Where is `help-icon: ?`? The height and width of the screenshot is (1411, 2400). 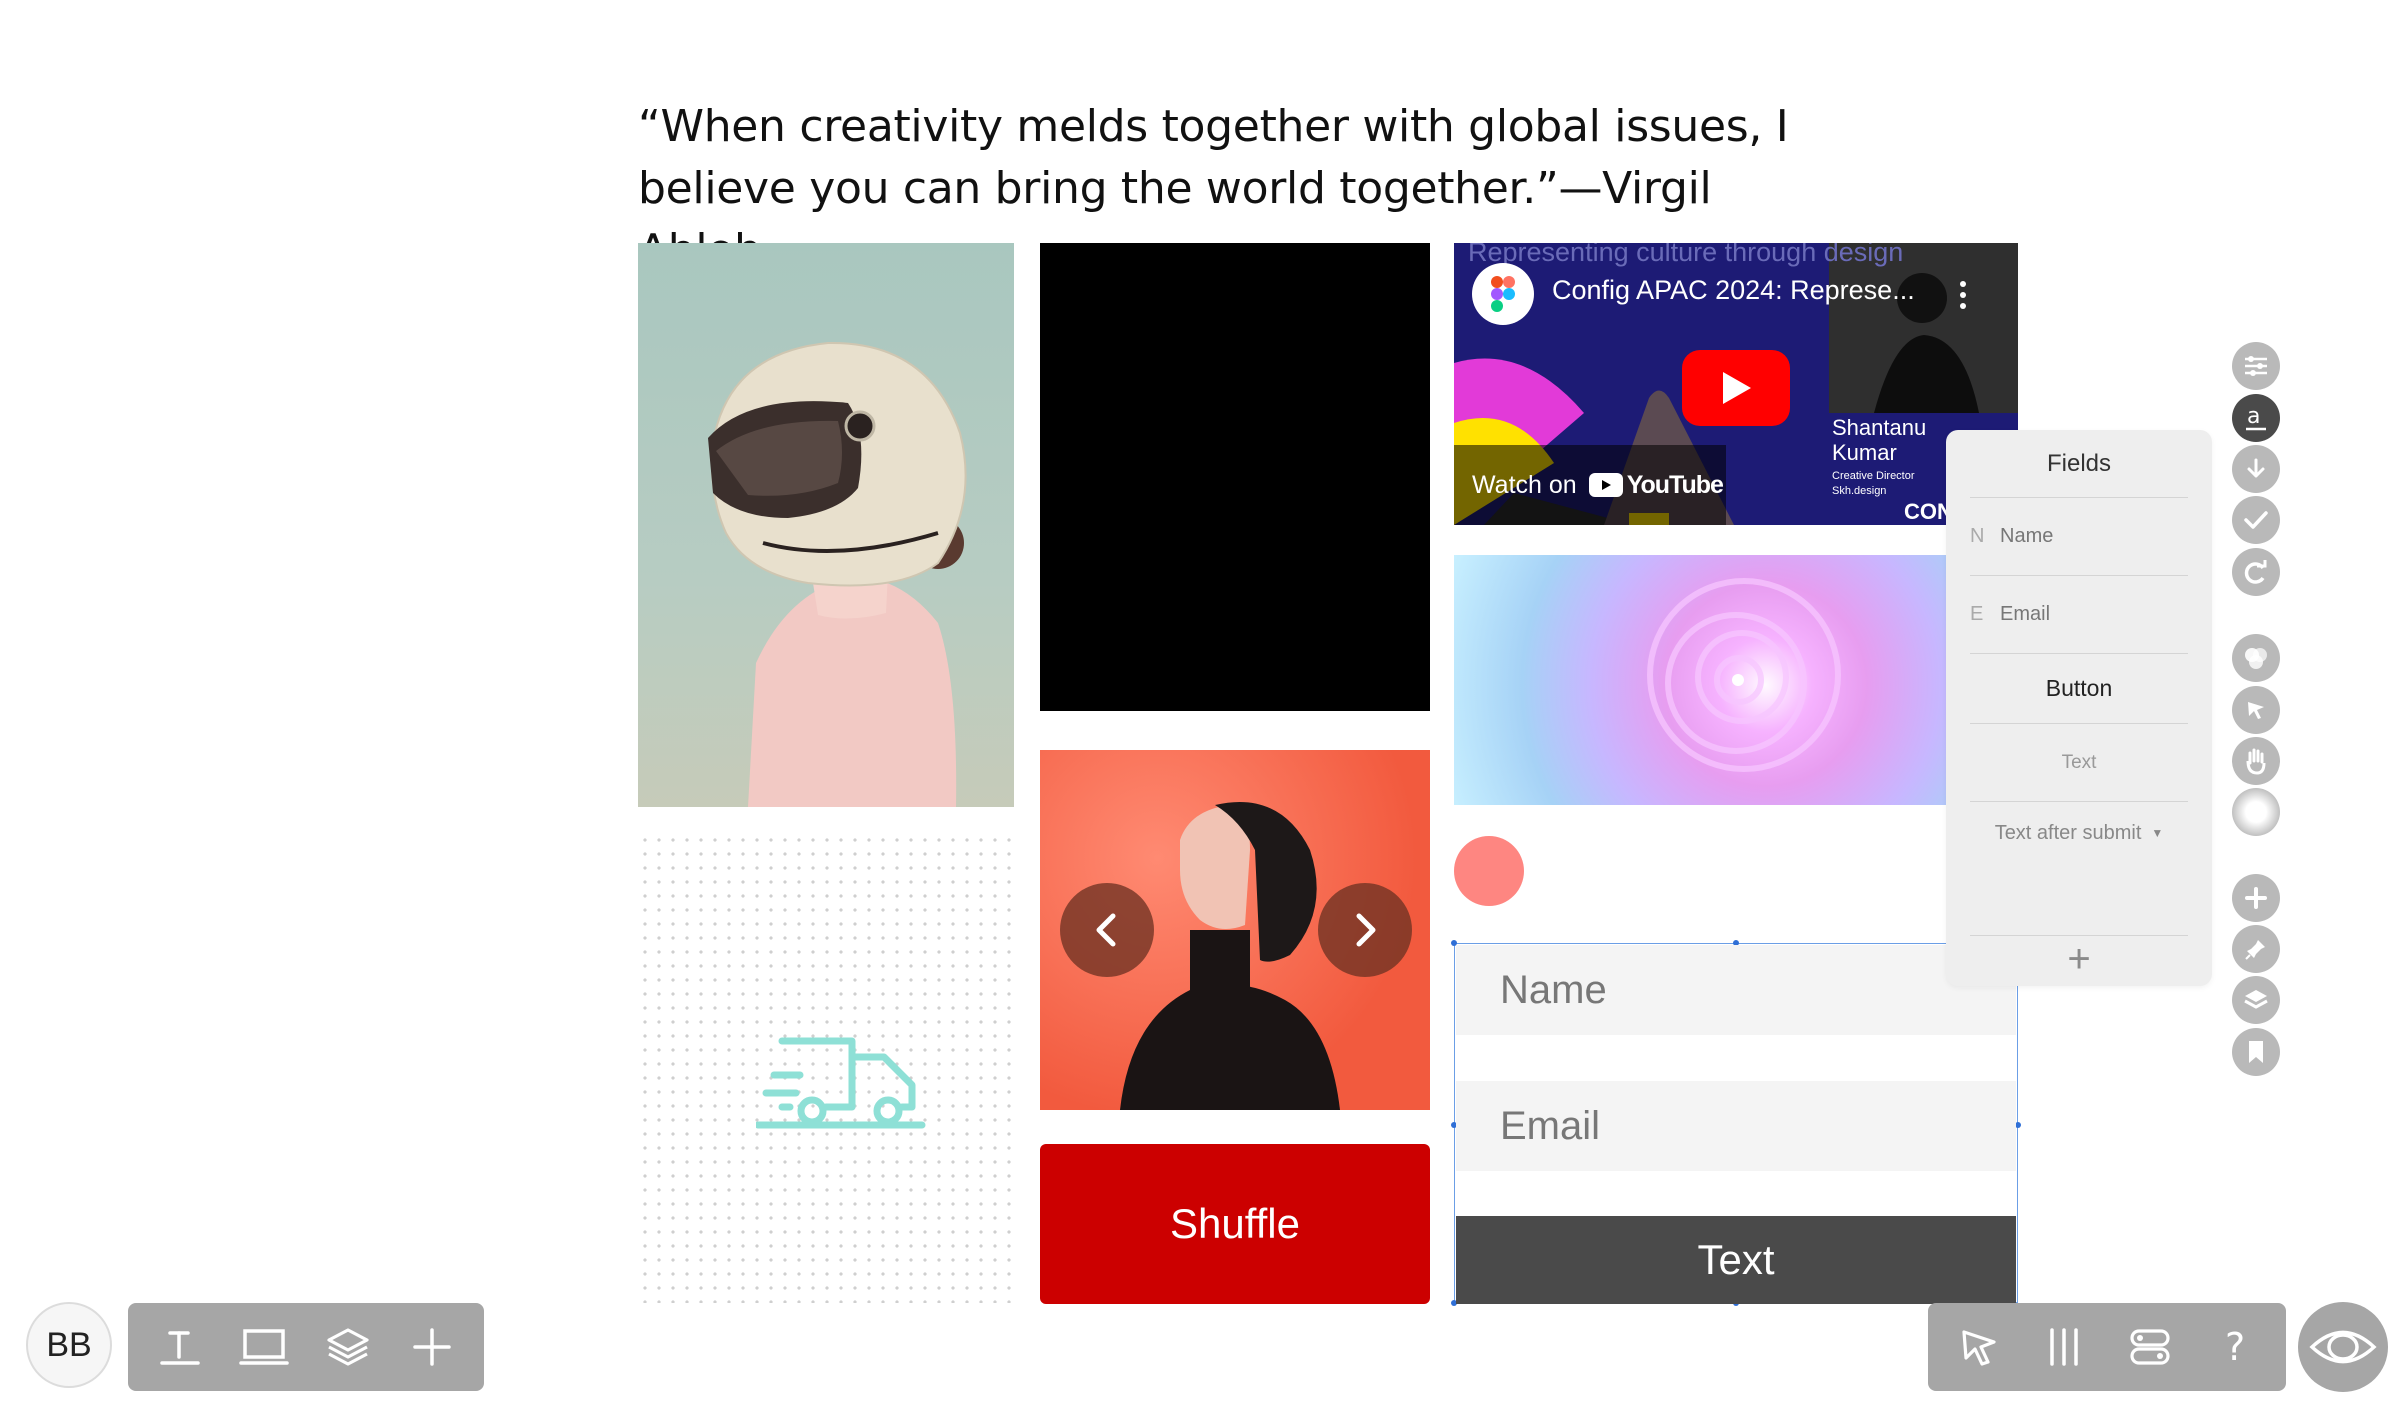 help-icon: ? is located at coordinates (2235, 1347).